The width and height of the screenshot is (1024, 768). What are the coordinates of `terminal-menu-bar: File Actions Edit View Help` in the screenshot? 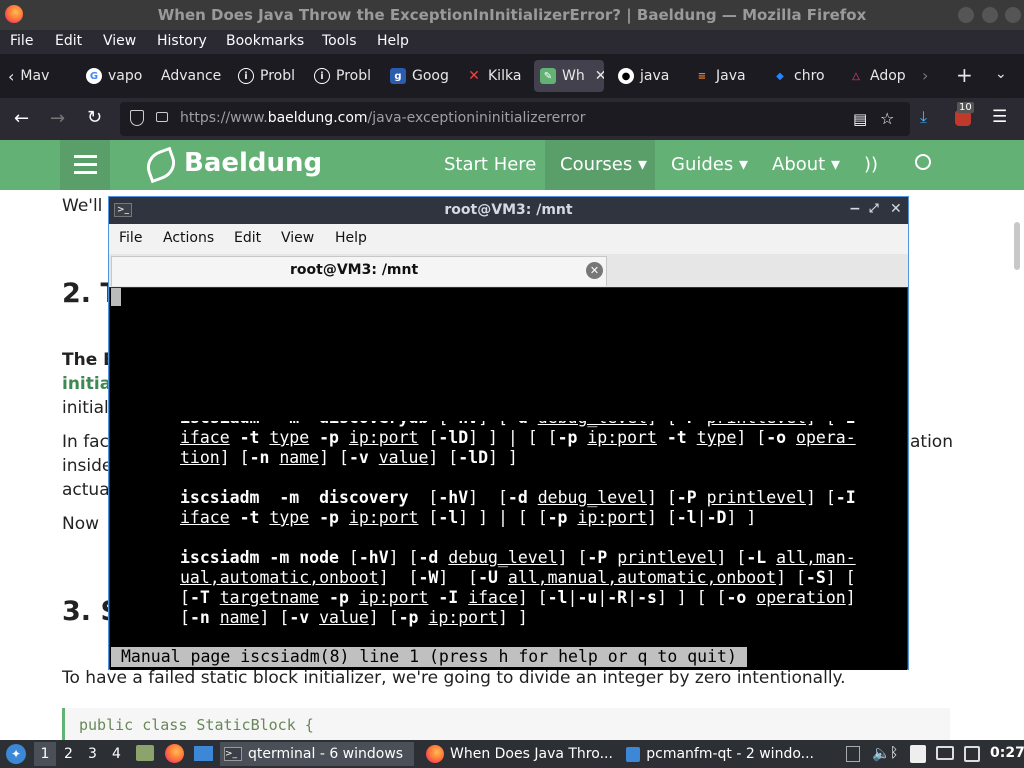 It's located at (508, 239).